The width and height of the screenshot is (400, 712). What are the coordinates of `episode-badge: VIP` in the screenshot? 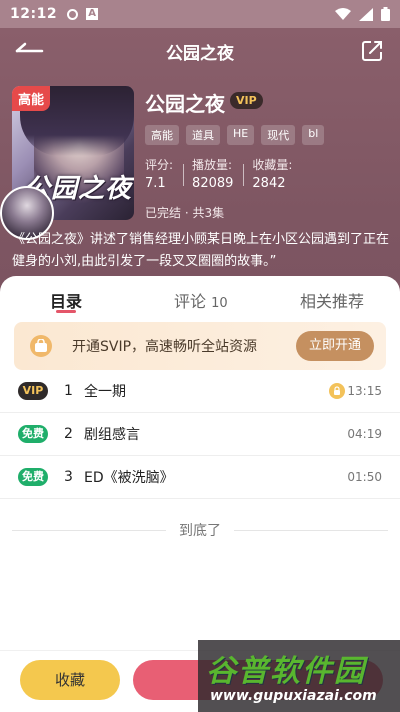 It's located at (33, 391).